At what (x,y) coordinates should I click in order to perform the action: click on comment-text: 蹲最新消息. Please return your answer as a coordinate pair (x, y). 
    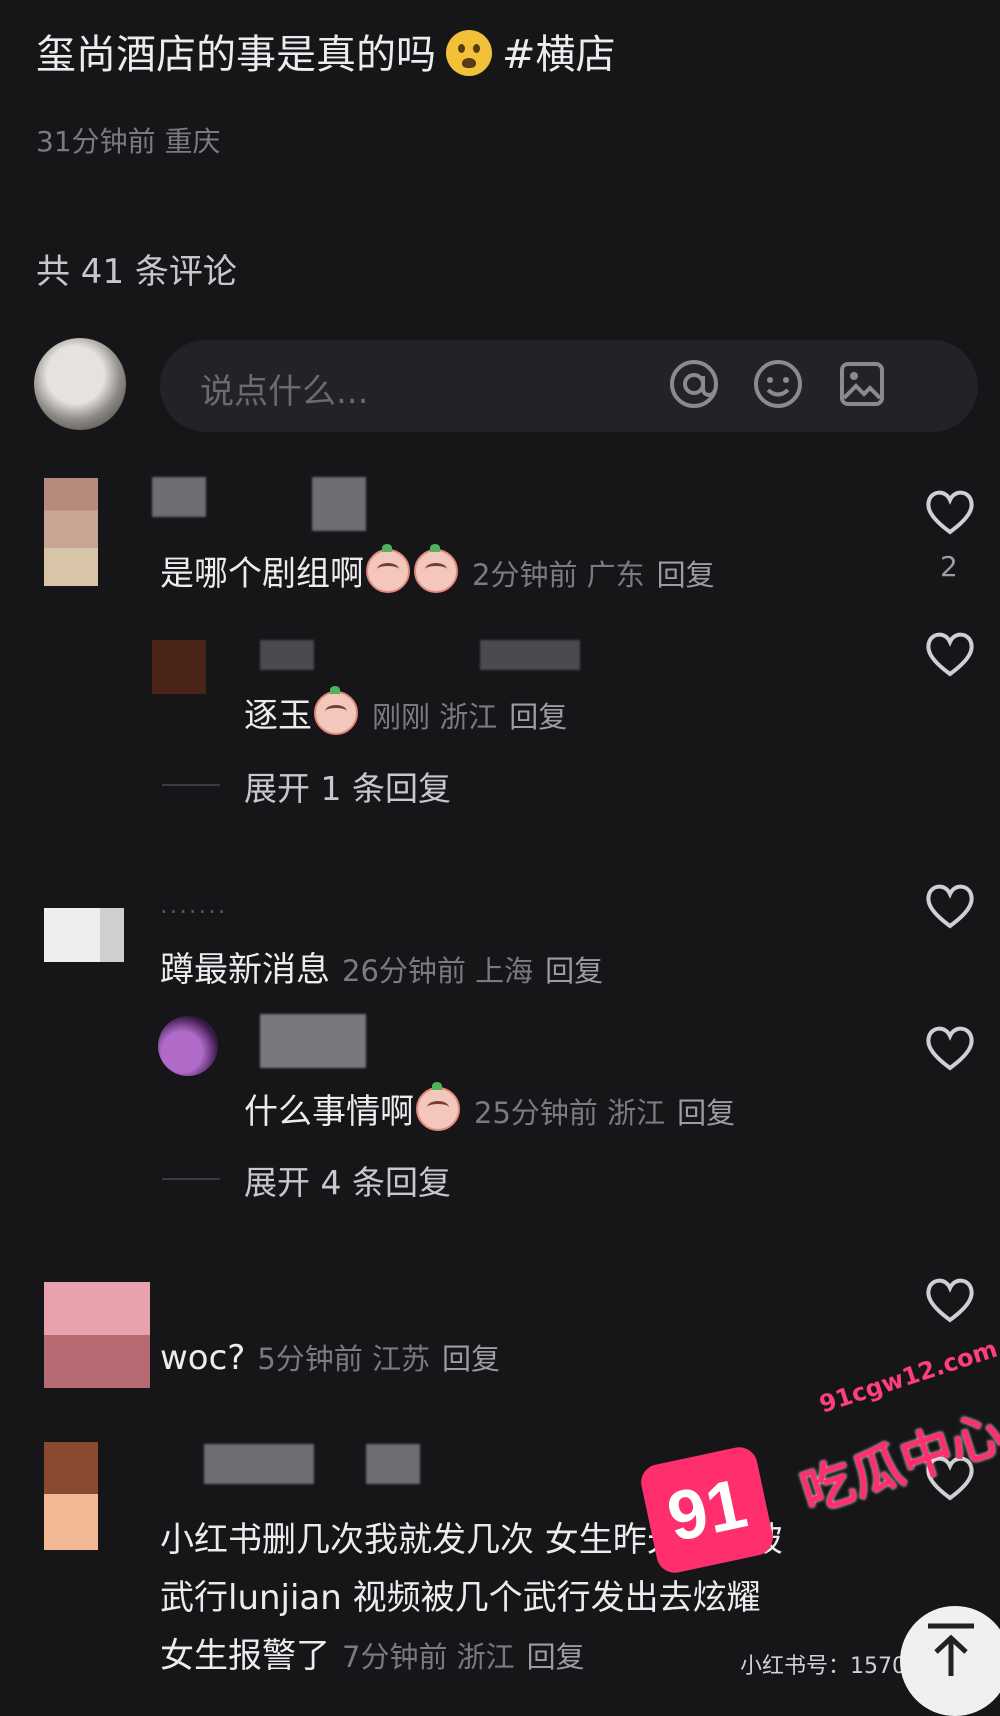
    Looking at the image, I should click on (245, 970).